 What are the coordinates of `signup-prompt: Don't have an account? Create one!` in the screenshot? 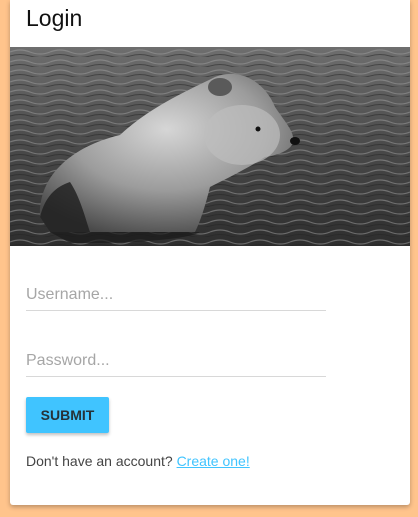 It's located at (138, 461).